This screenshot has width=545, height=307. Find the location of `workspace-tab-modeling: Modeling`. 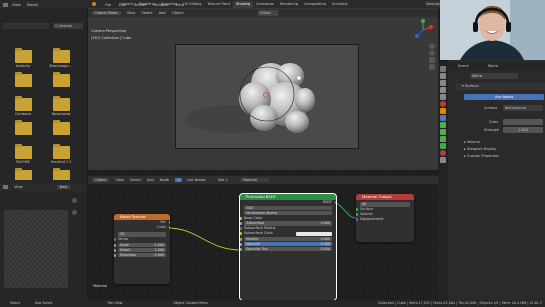

workspace-tab-modeling: Modeling is located at coordinates (147, 4).